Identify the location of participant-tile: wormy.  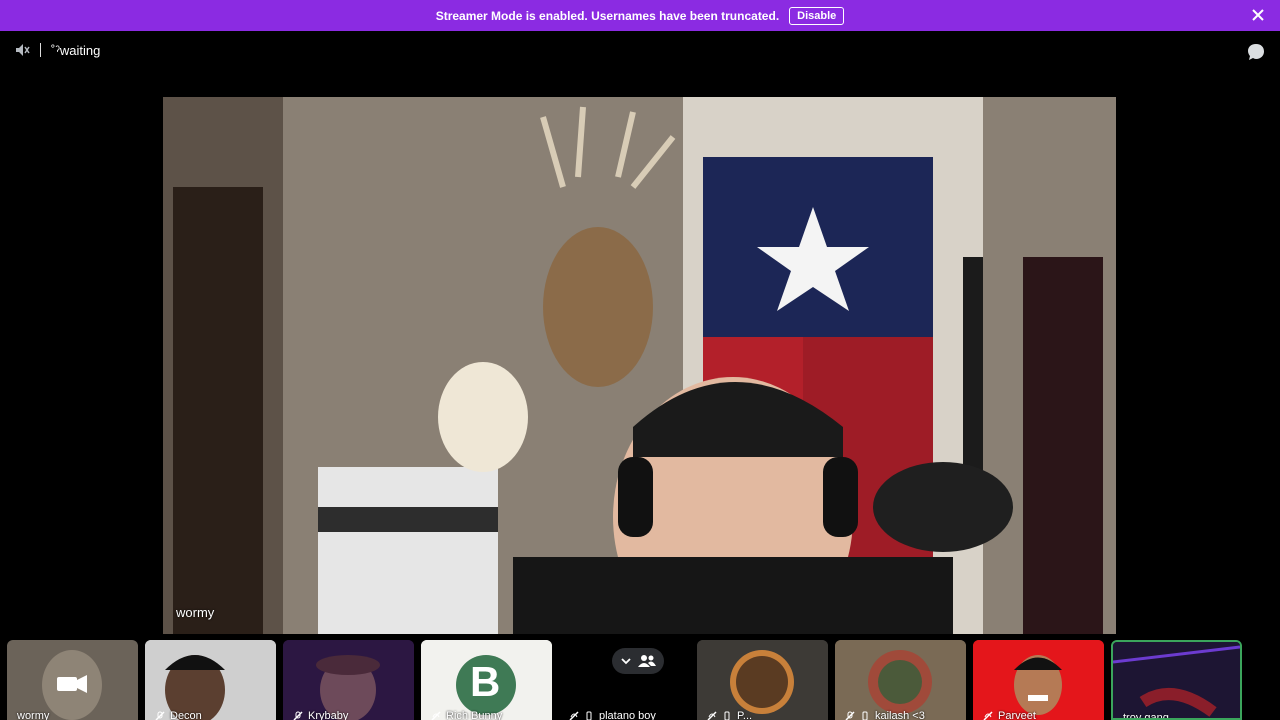
(72, 680).